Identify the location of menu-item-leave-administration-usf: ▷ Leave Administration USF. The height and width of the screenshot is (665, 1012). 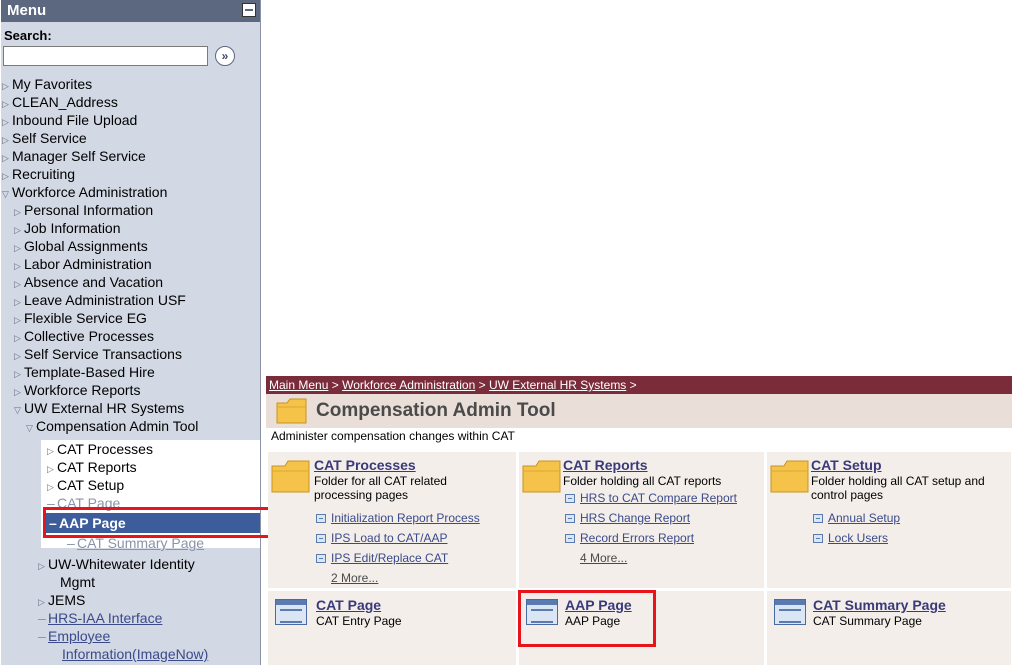
(100, 300).